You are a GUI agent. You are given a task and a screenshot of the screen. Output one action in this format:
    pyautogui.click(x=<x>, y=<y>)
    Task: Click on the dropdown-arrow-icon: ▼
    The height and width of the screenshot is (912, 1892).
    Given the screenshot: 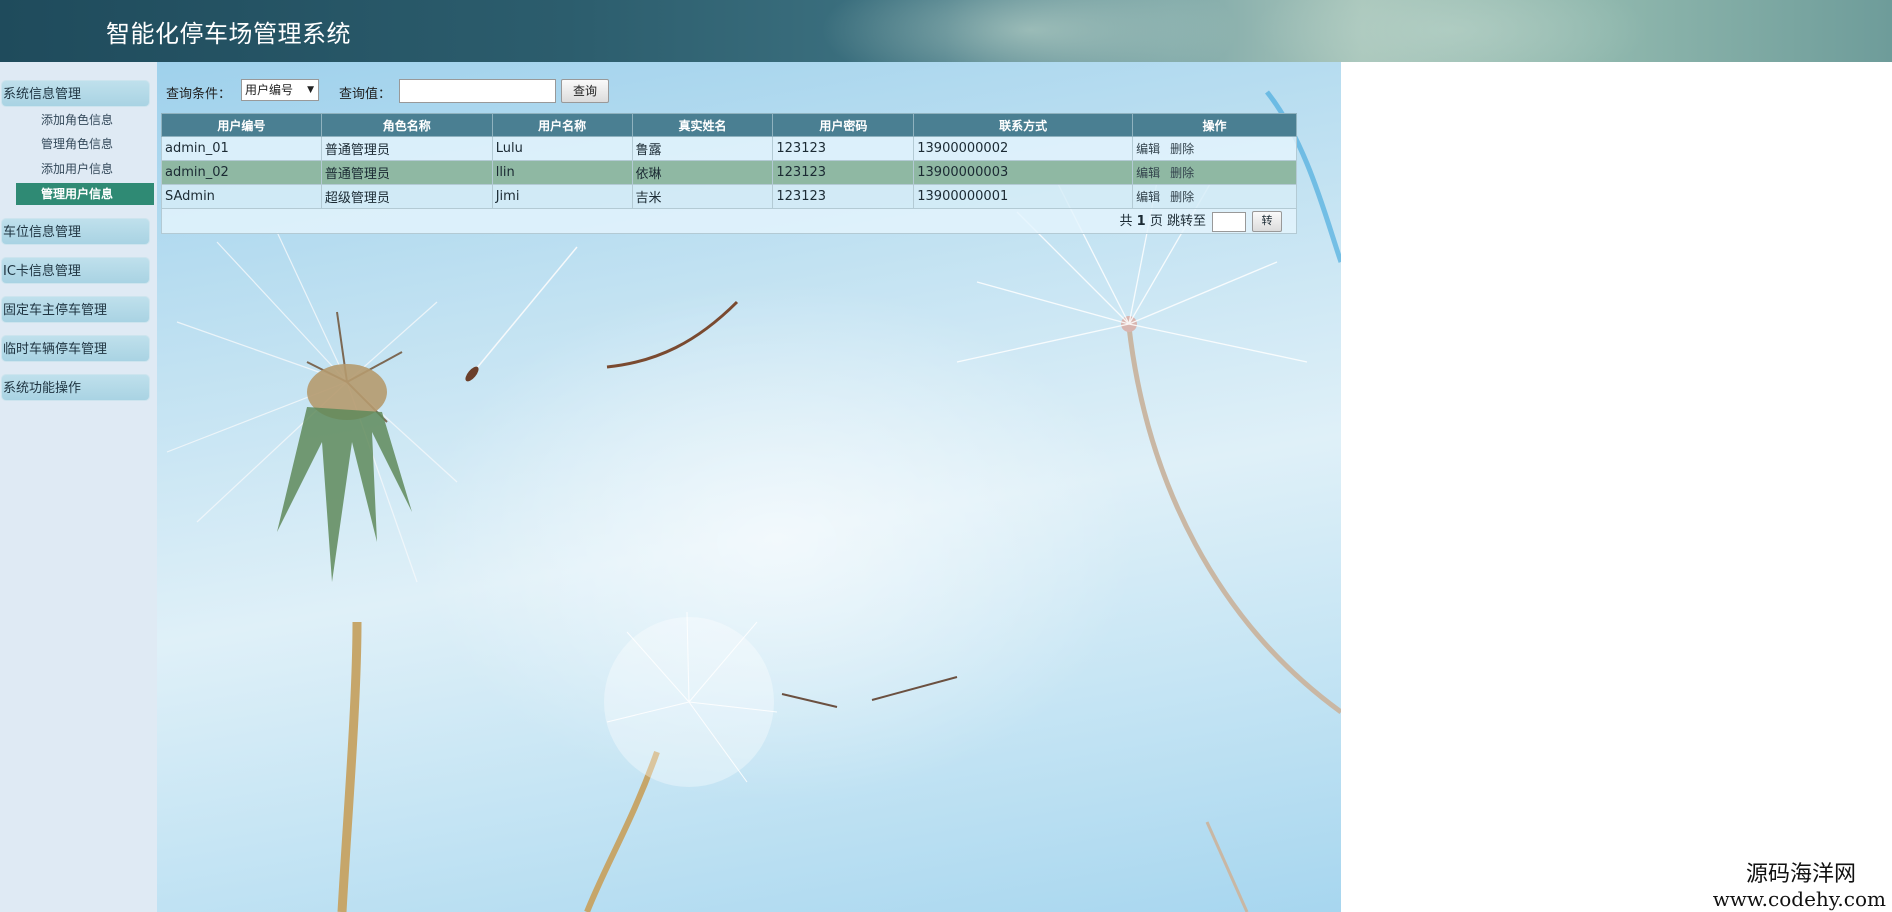 What is the action you would take?
    pyautogui.click(x=310, y=90)
    